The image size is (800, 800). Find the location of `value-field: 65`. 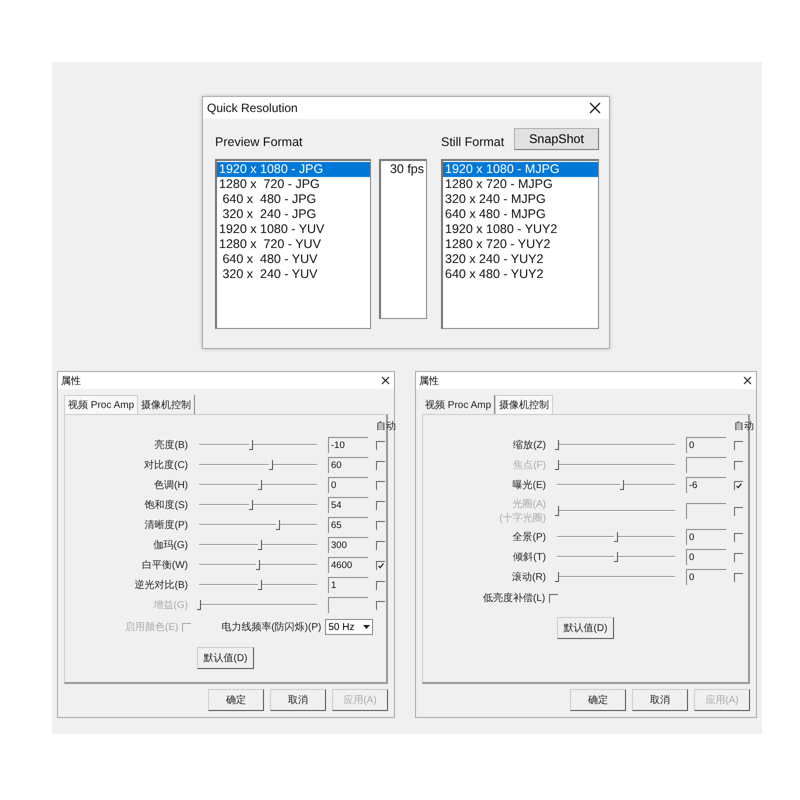

value-field: 65 is located at coordinates (348, 525).